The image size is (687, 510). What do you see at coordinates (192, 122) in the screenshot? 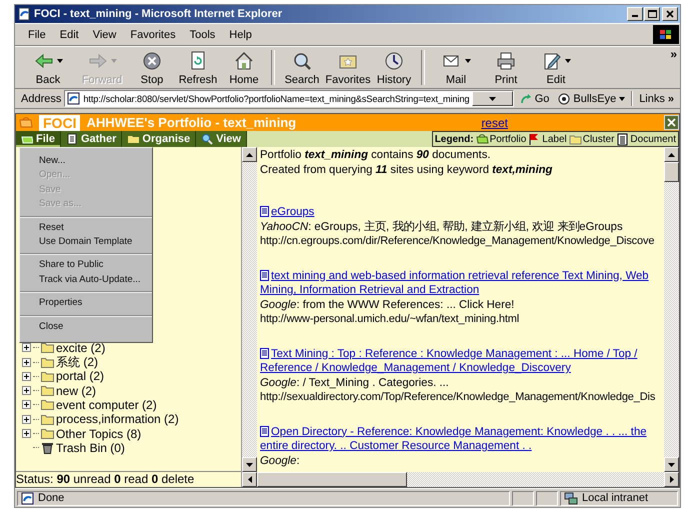
I see `portfolio-title: AHHWEE's Portfolio - text_mining` at bounding box center [192, 122].